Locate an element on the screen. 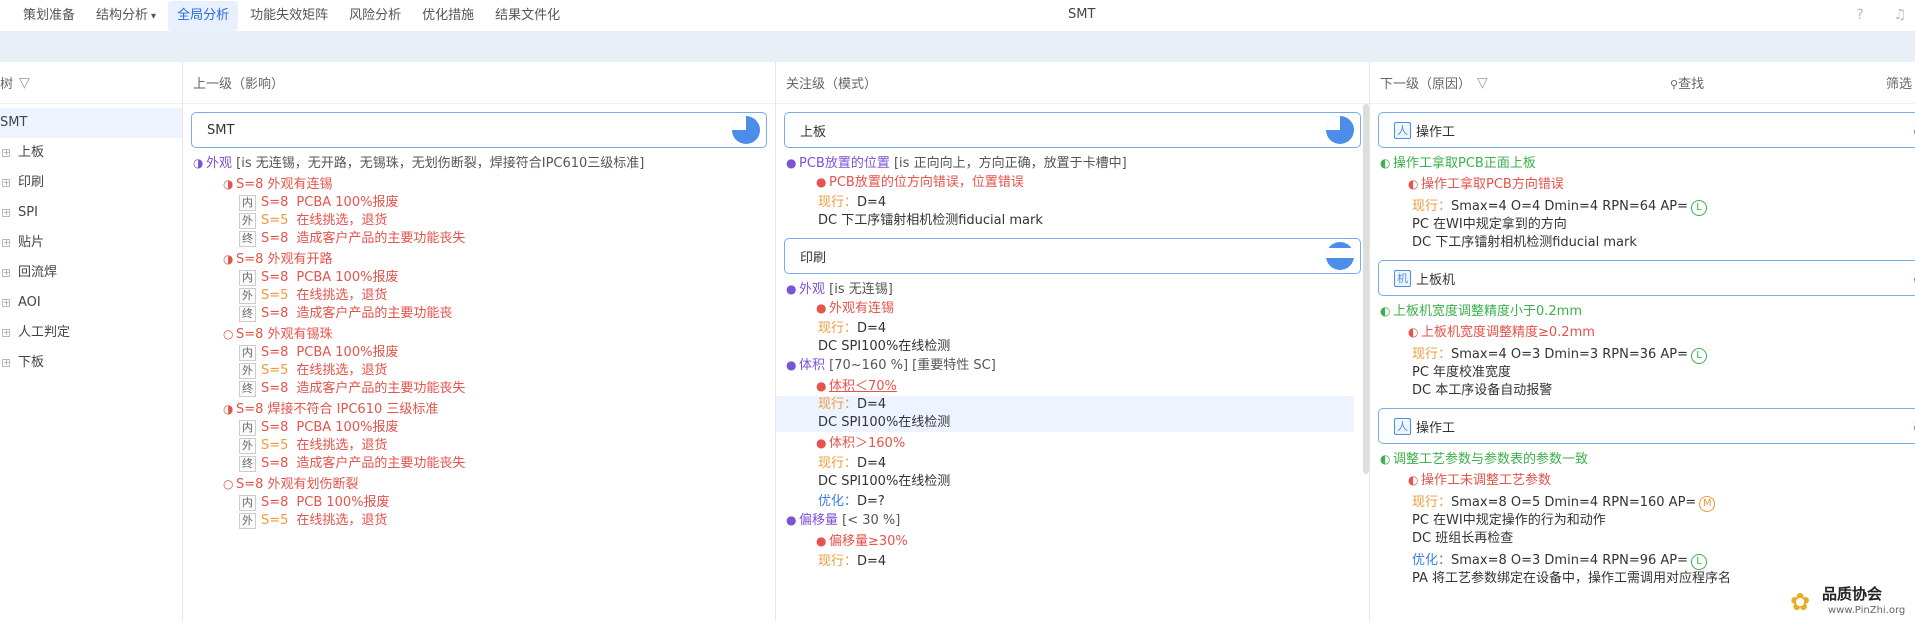  effect-mode: ◑ S=8 外观有开路 is located at coordinates (484, 259).